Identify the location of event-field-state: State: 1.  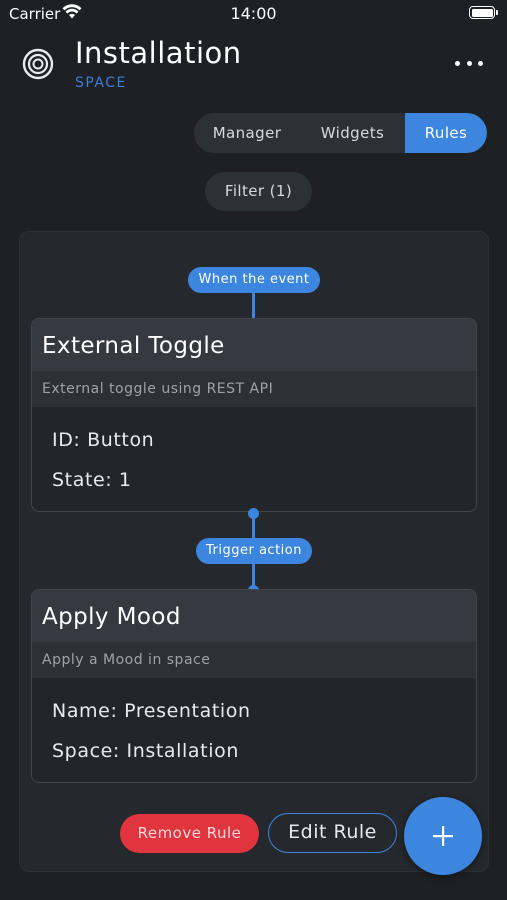
(92, 480).